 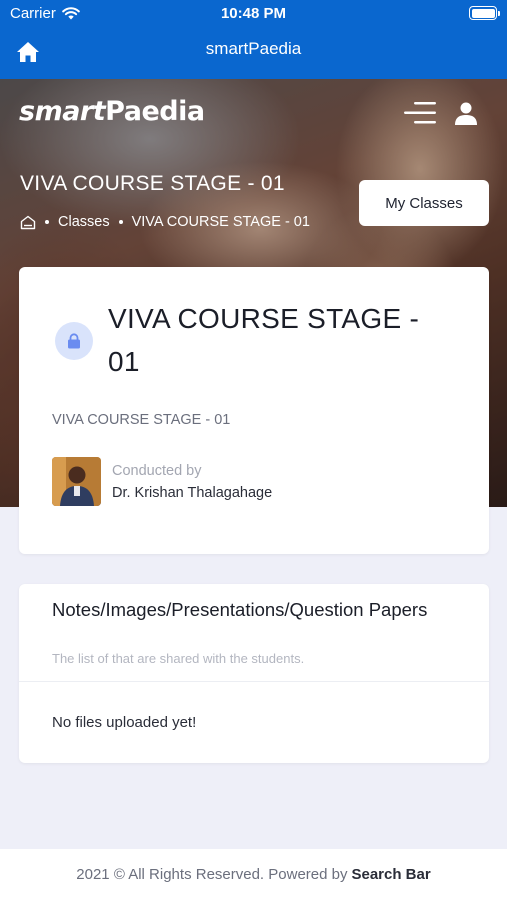 I want to click on teacher-avatar-image, so click(x=76, y=481).